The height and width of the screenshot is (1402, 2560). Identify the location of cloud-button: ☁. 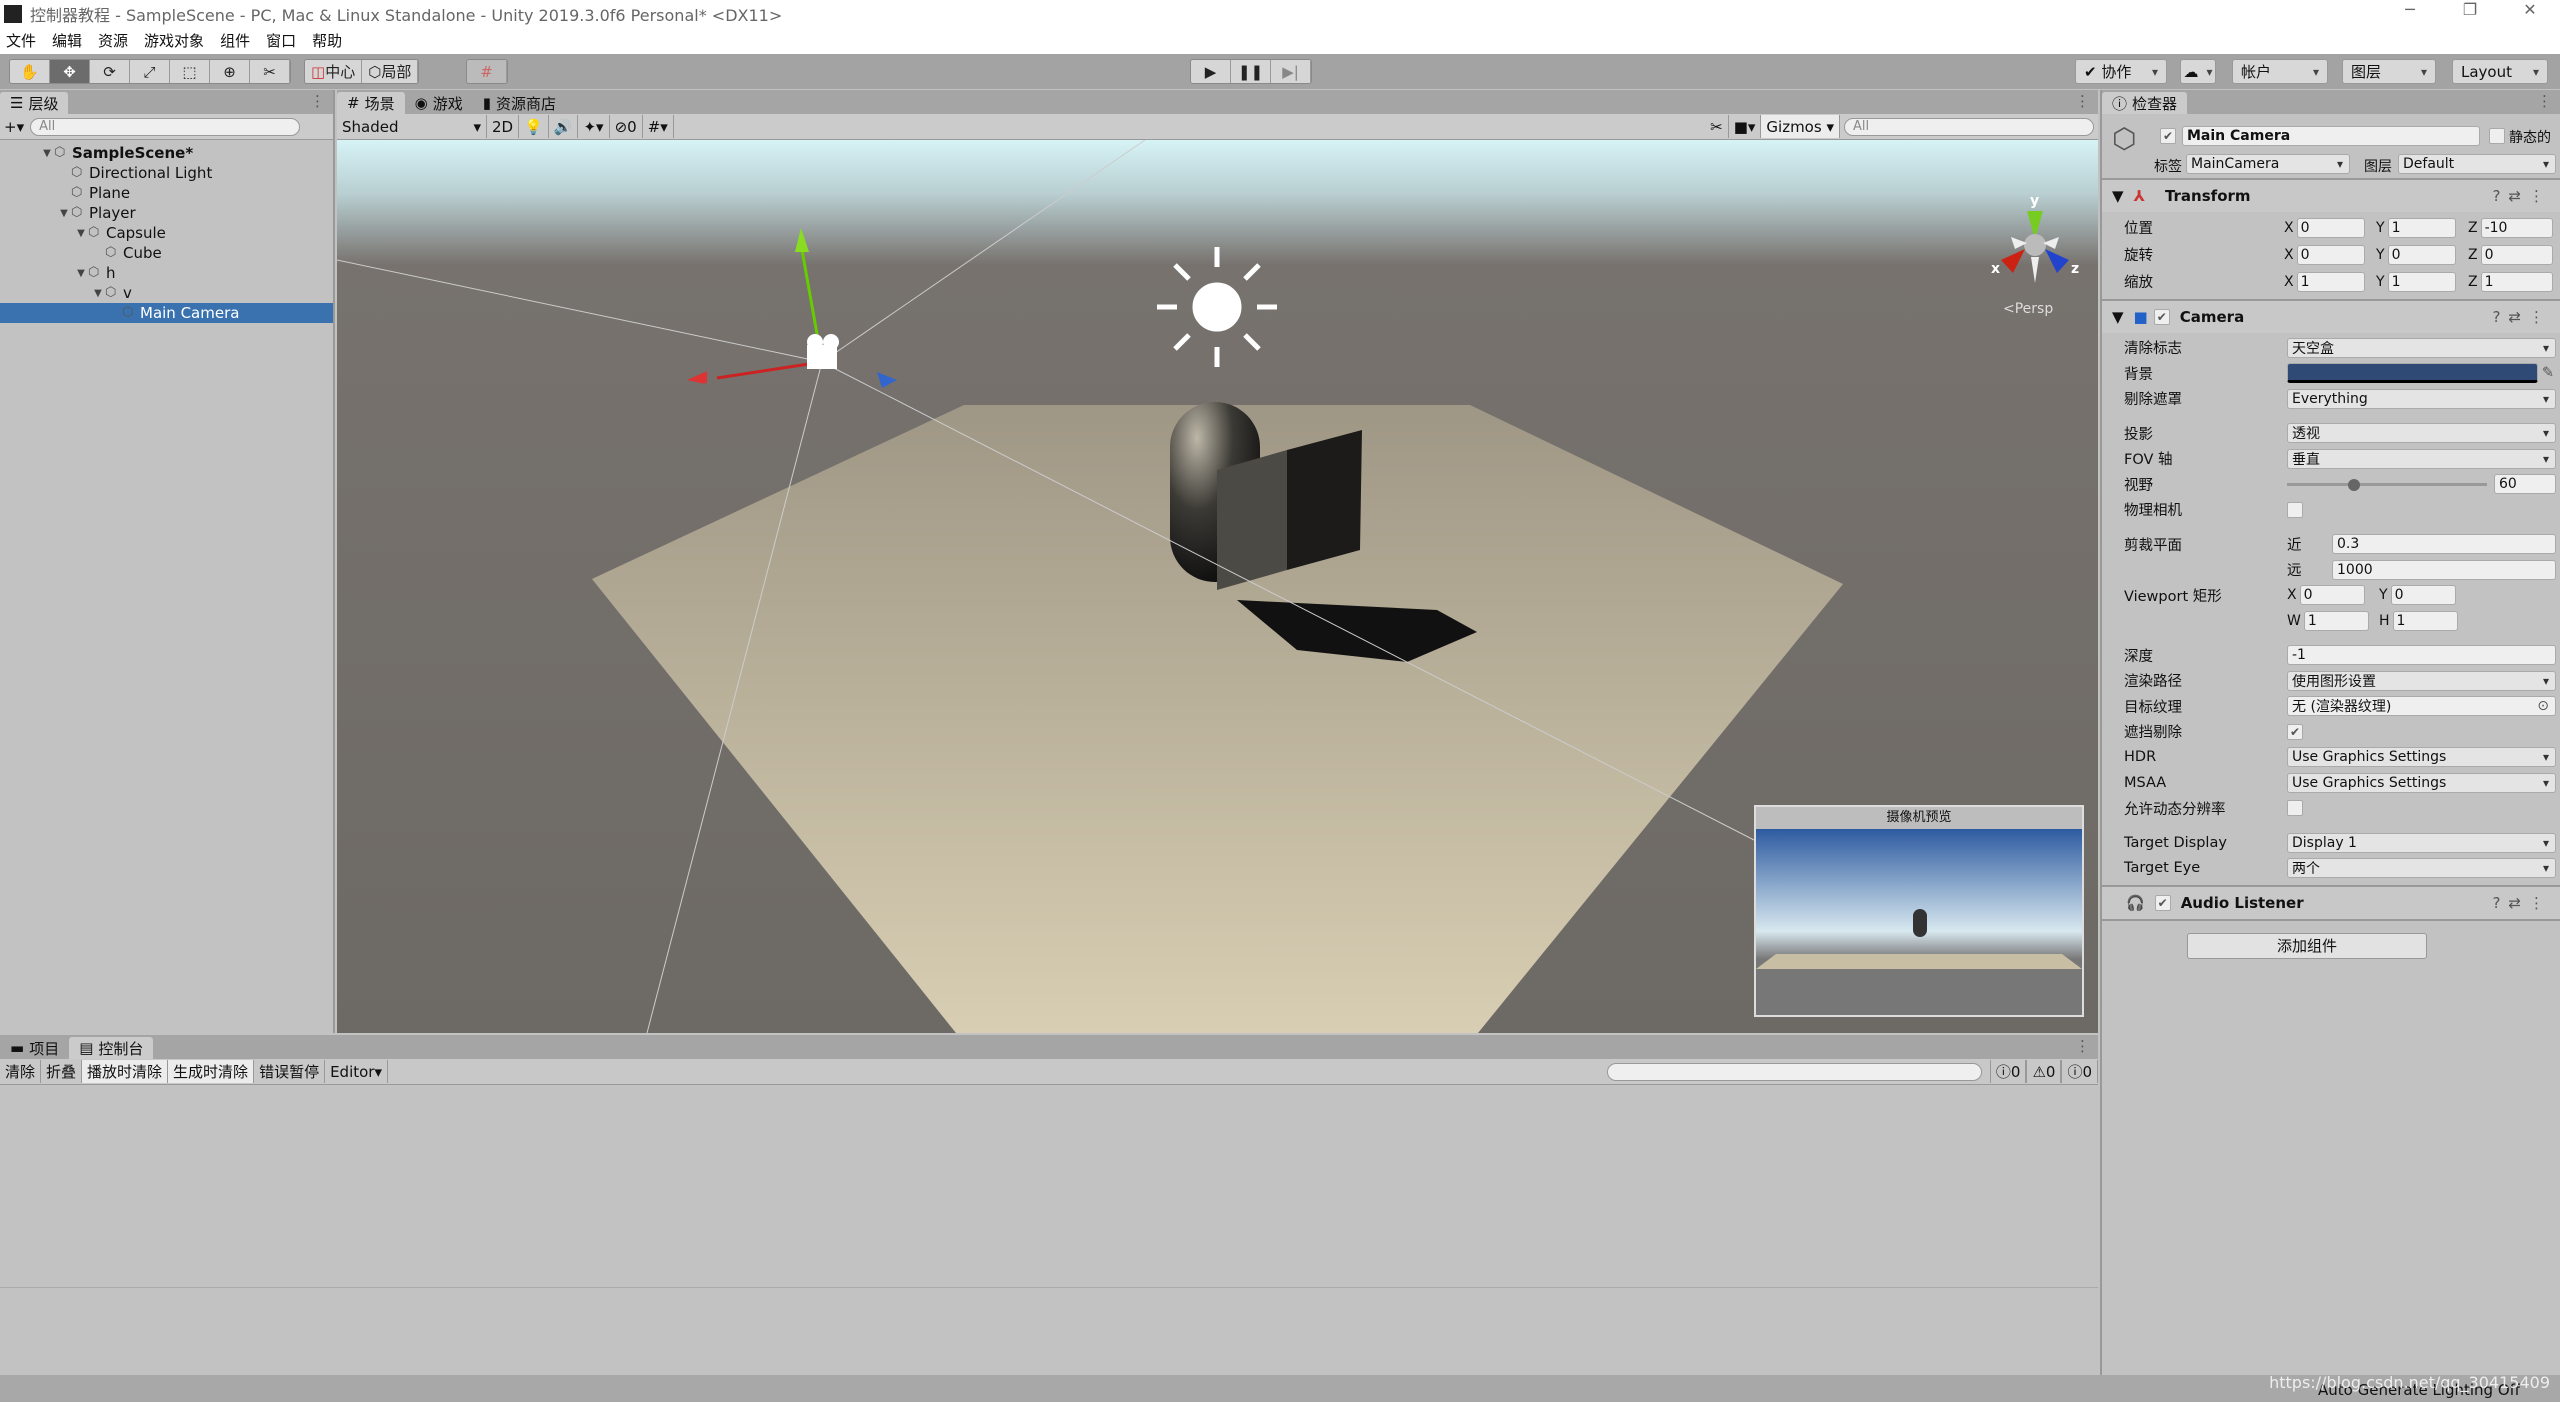
(2198, 71).